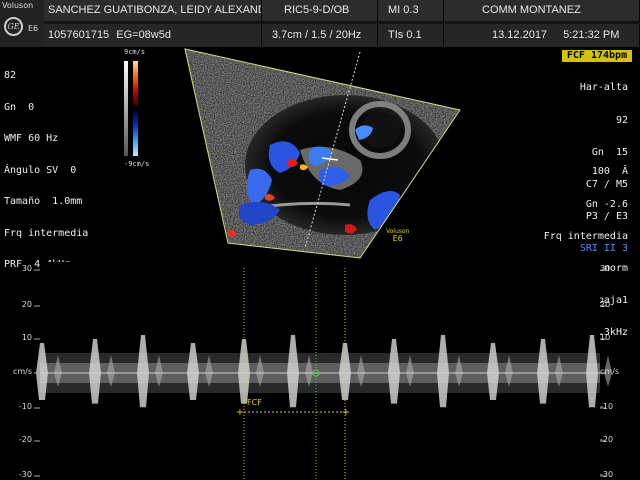 This screenshot has width=640, height=480. What do you see at coordinates (346, 412) in the screenshot?
I see `caliper-marker-right: +` at bounding box center [346, 412].